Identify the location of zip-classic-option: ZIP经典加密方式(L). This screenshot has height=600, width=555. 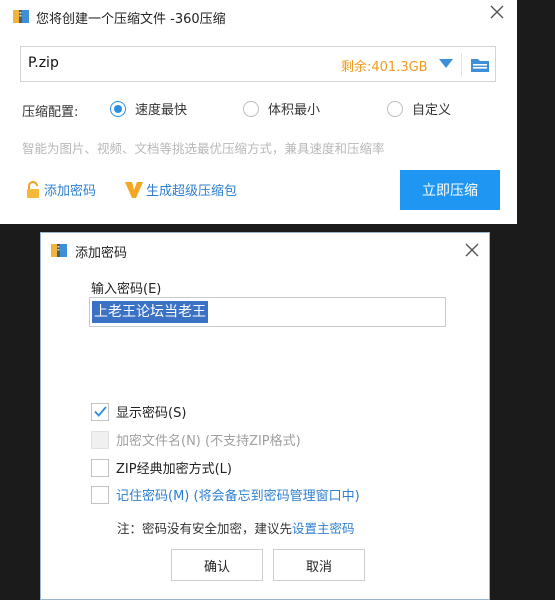
(161, 467).